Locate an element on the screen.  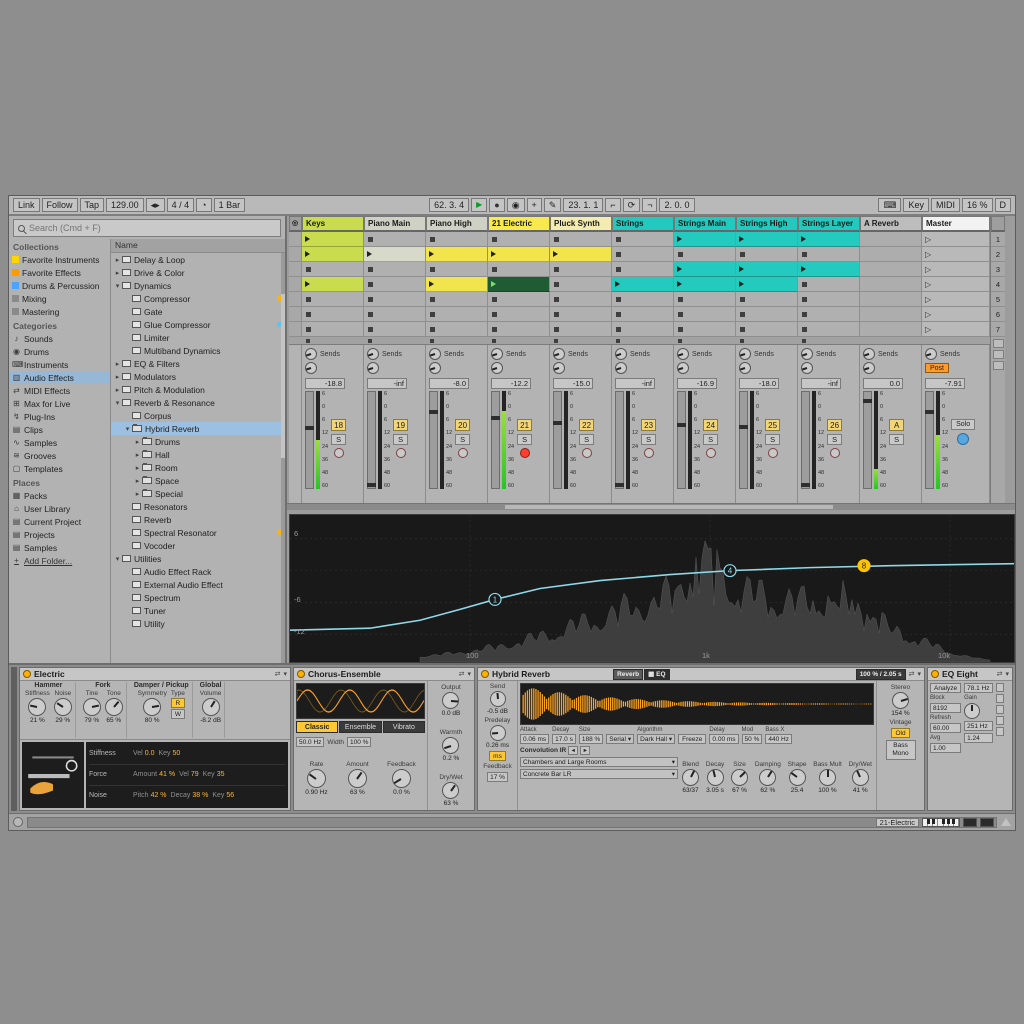
tine-knob is located at coordinates (91, 707).